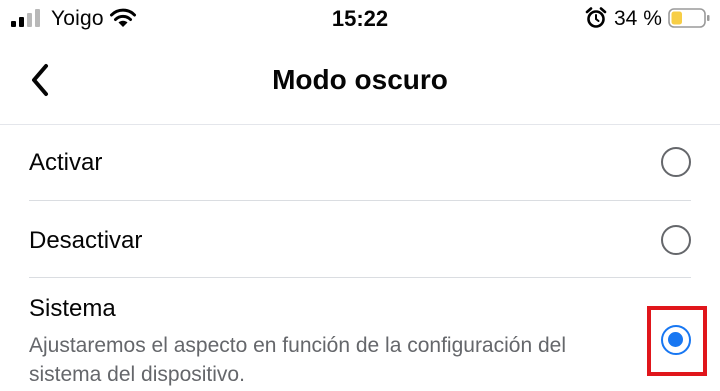 The height and width of the screenshot is (391, 720). I want to click on highlight-box, so click(677, 341).